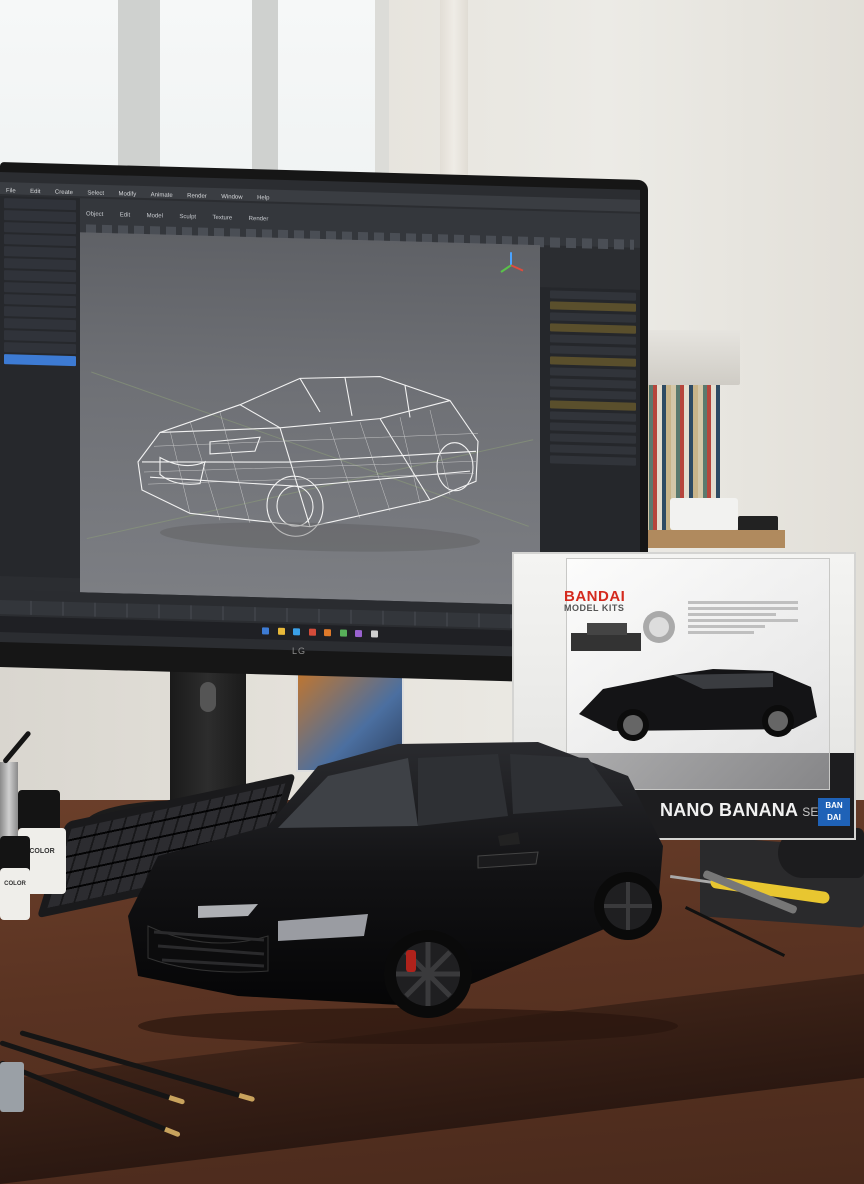  Describe the element at coordinates (94, 214) in the screenshot. I see `tab-object: Object` at that location.